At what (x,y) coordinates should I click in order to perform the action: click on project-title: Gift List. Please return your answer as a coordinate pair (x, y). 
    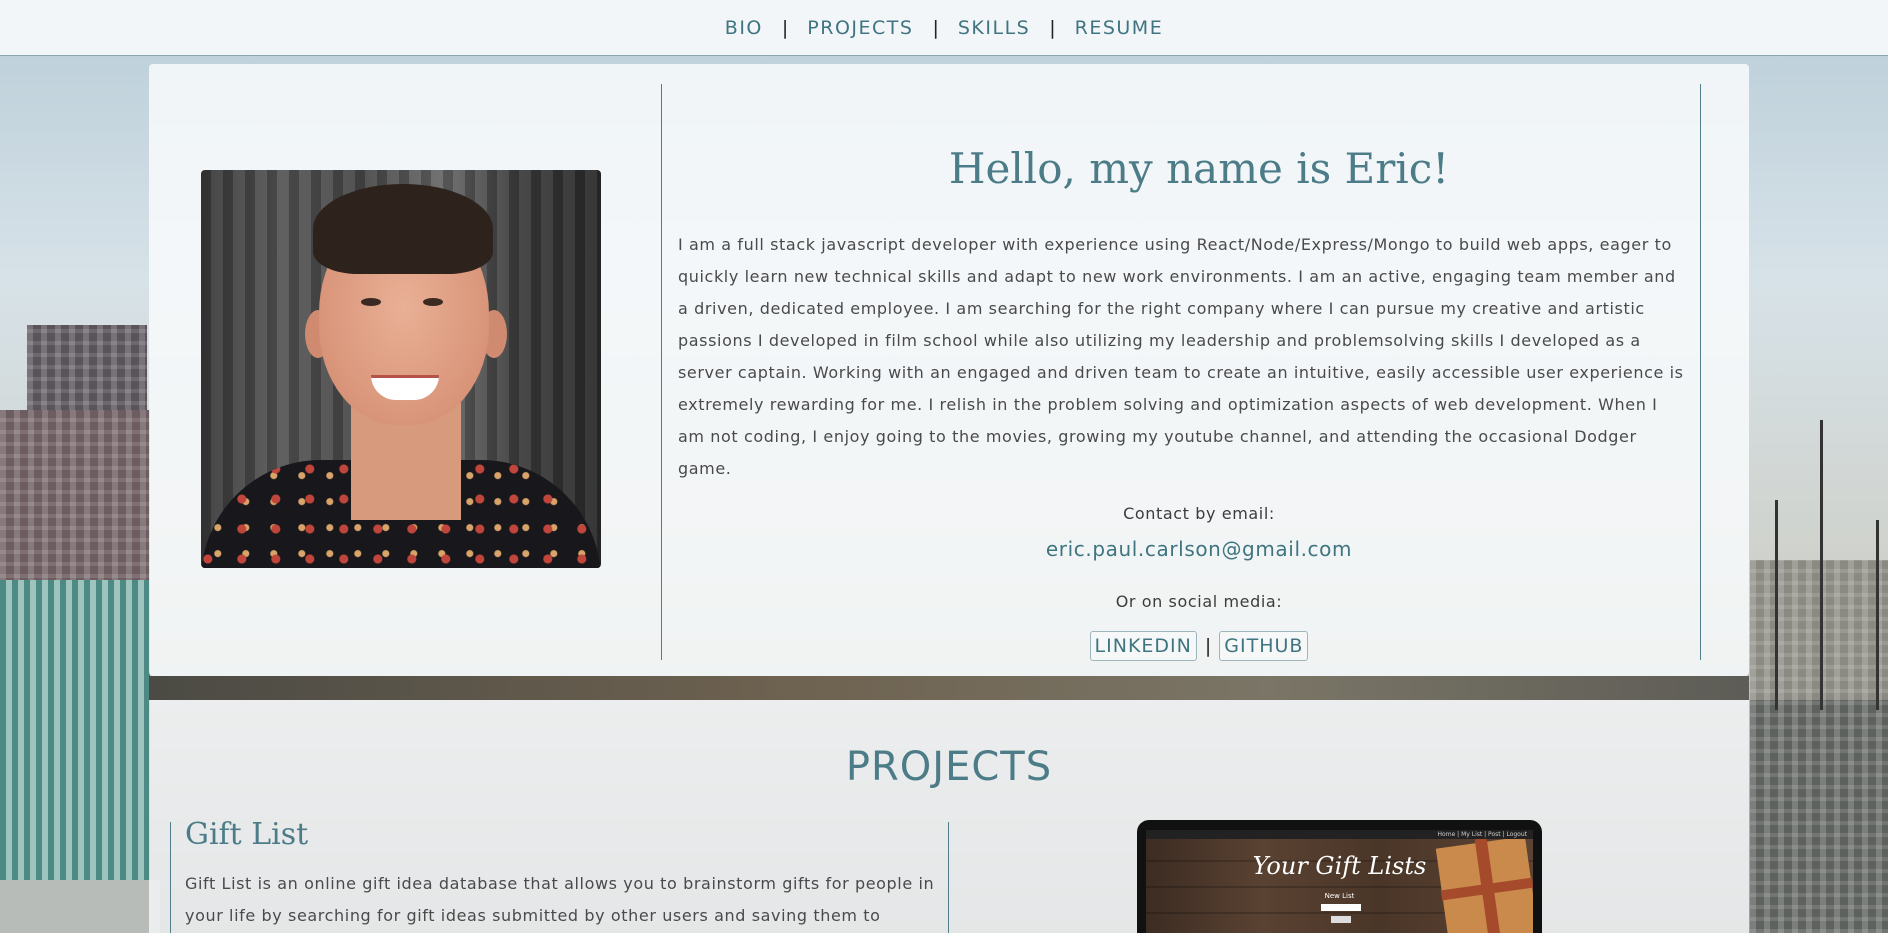
    Looking at the image, I should click on (246, 834).